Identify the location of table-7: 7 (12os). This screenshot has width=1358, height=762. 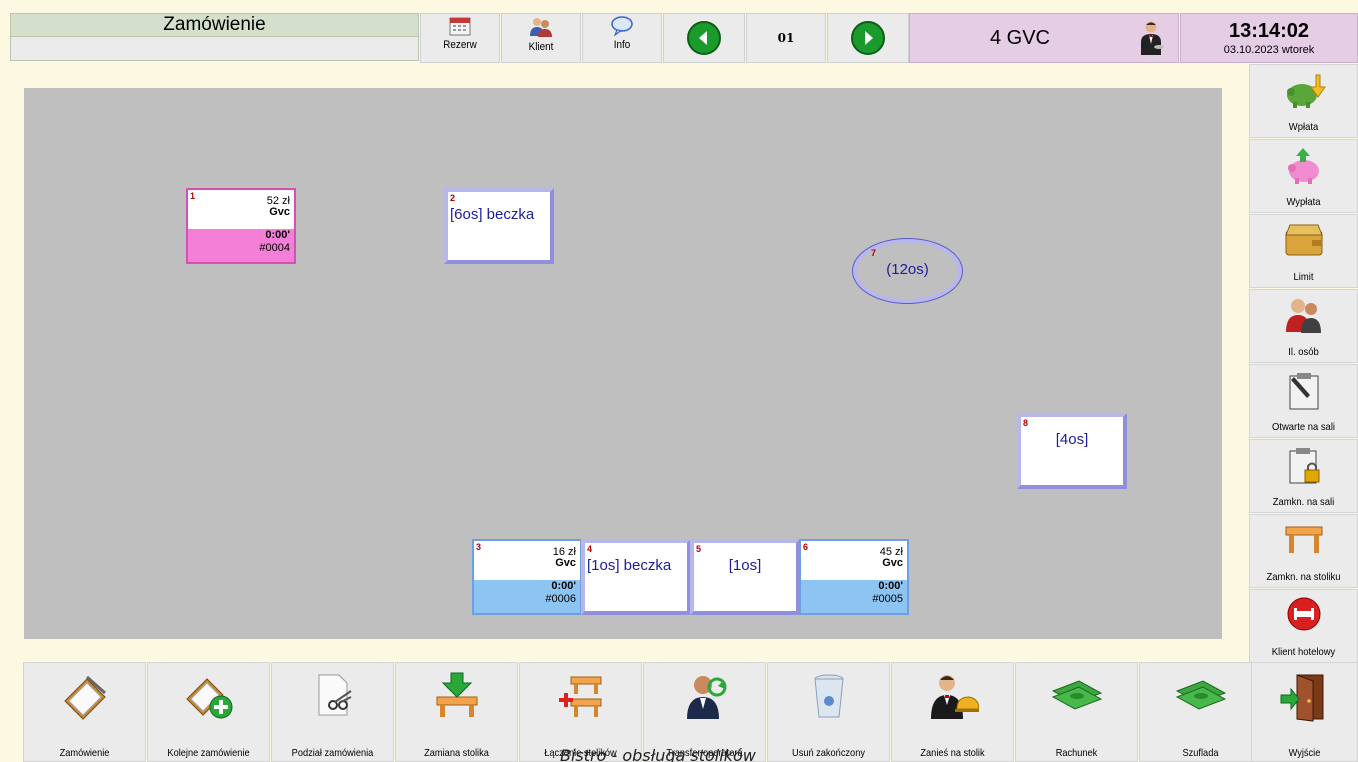
(907, 271).